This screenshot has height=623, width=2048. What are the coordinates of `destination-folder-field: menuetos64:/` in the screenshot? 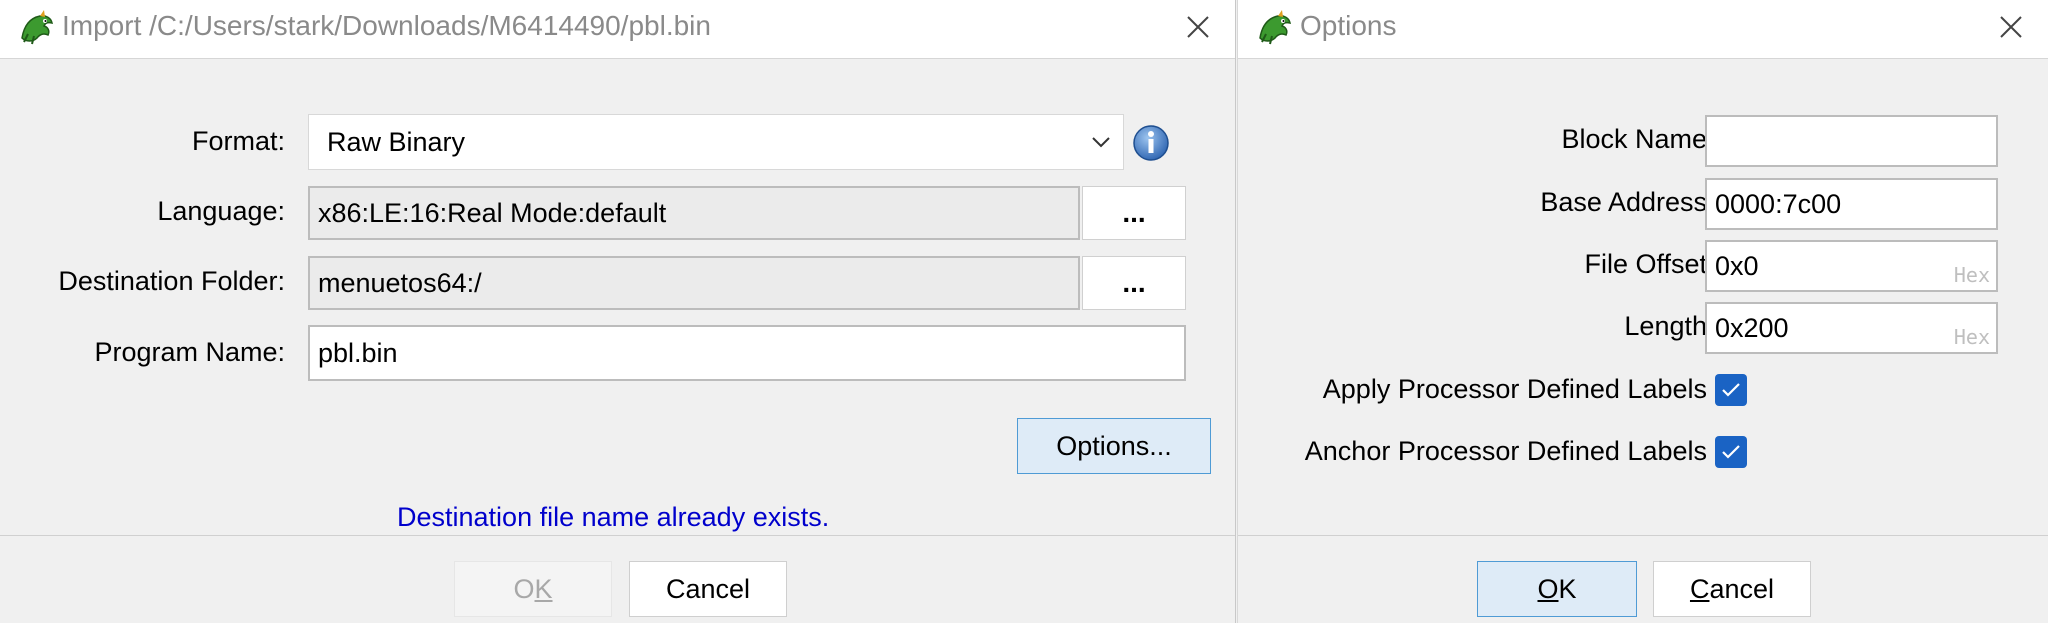 It's located at (694, 283).